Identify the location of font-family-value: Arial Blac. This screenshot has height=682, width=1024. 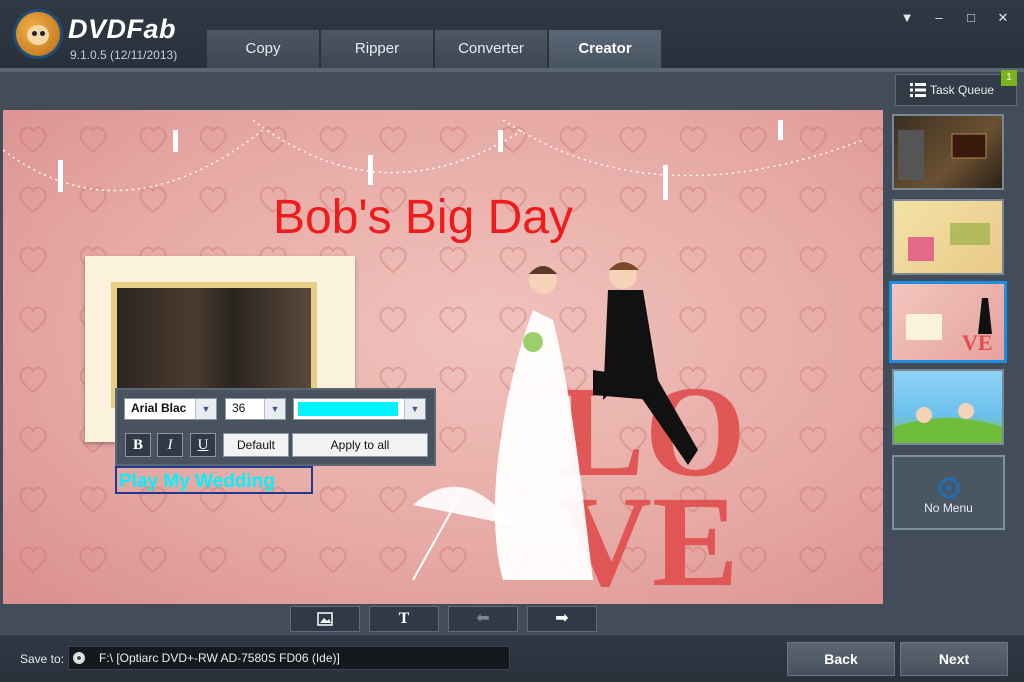
(159, 408).